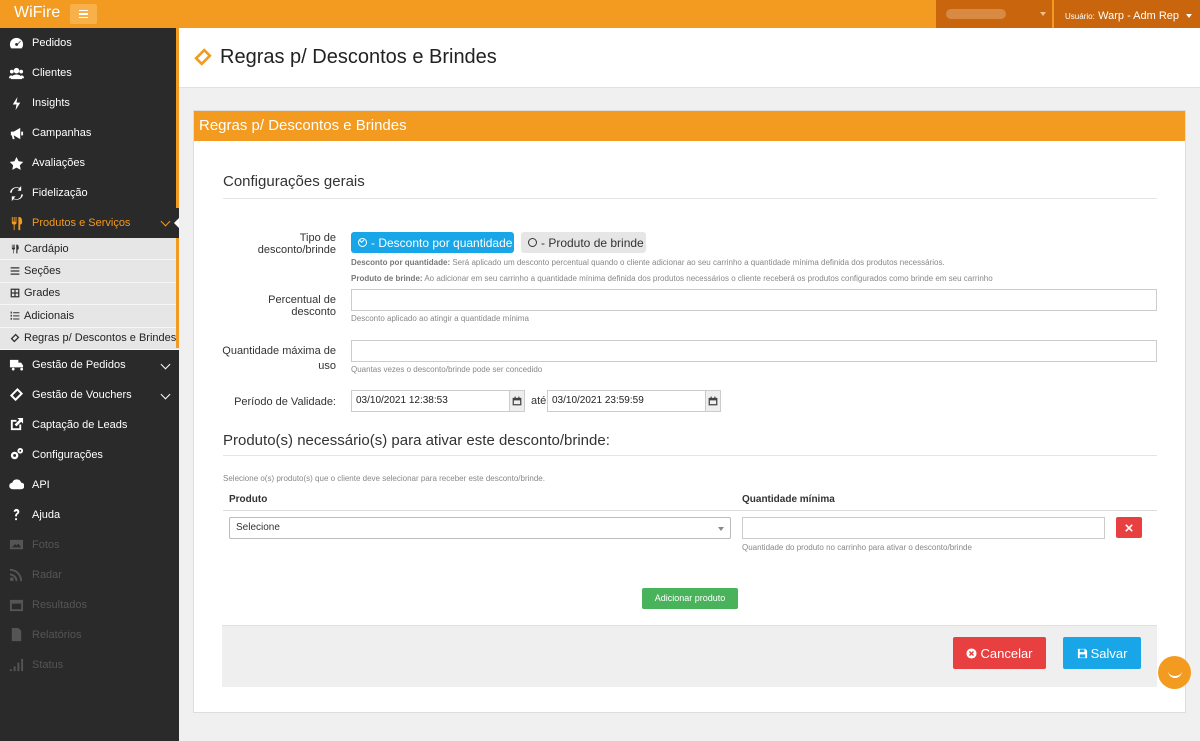  I want to click on periodo-end-group: 03/10/2021 23:59:59, so click(634, 401).